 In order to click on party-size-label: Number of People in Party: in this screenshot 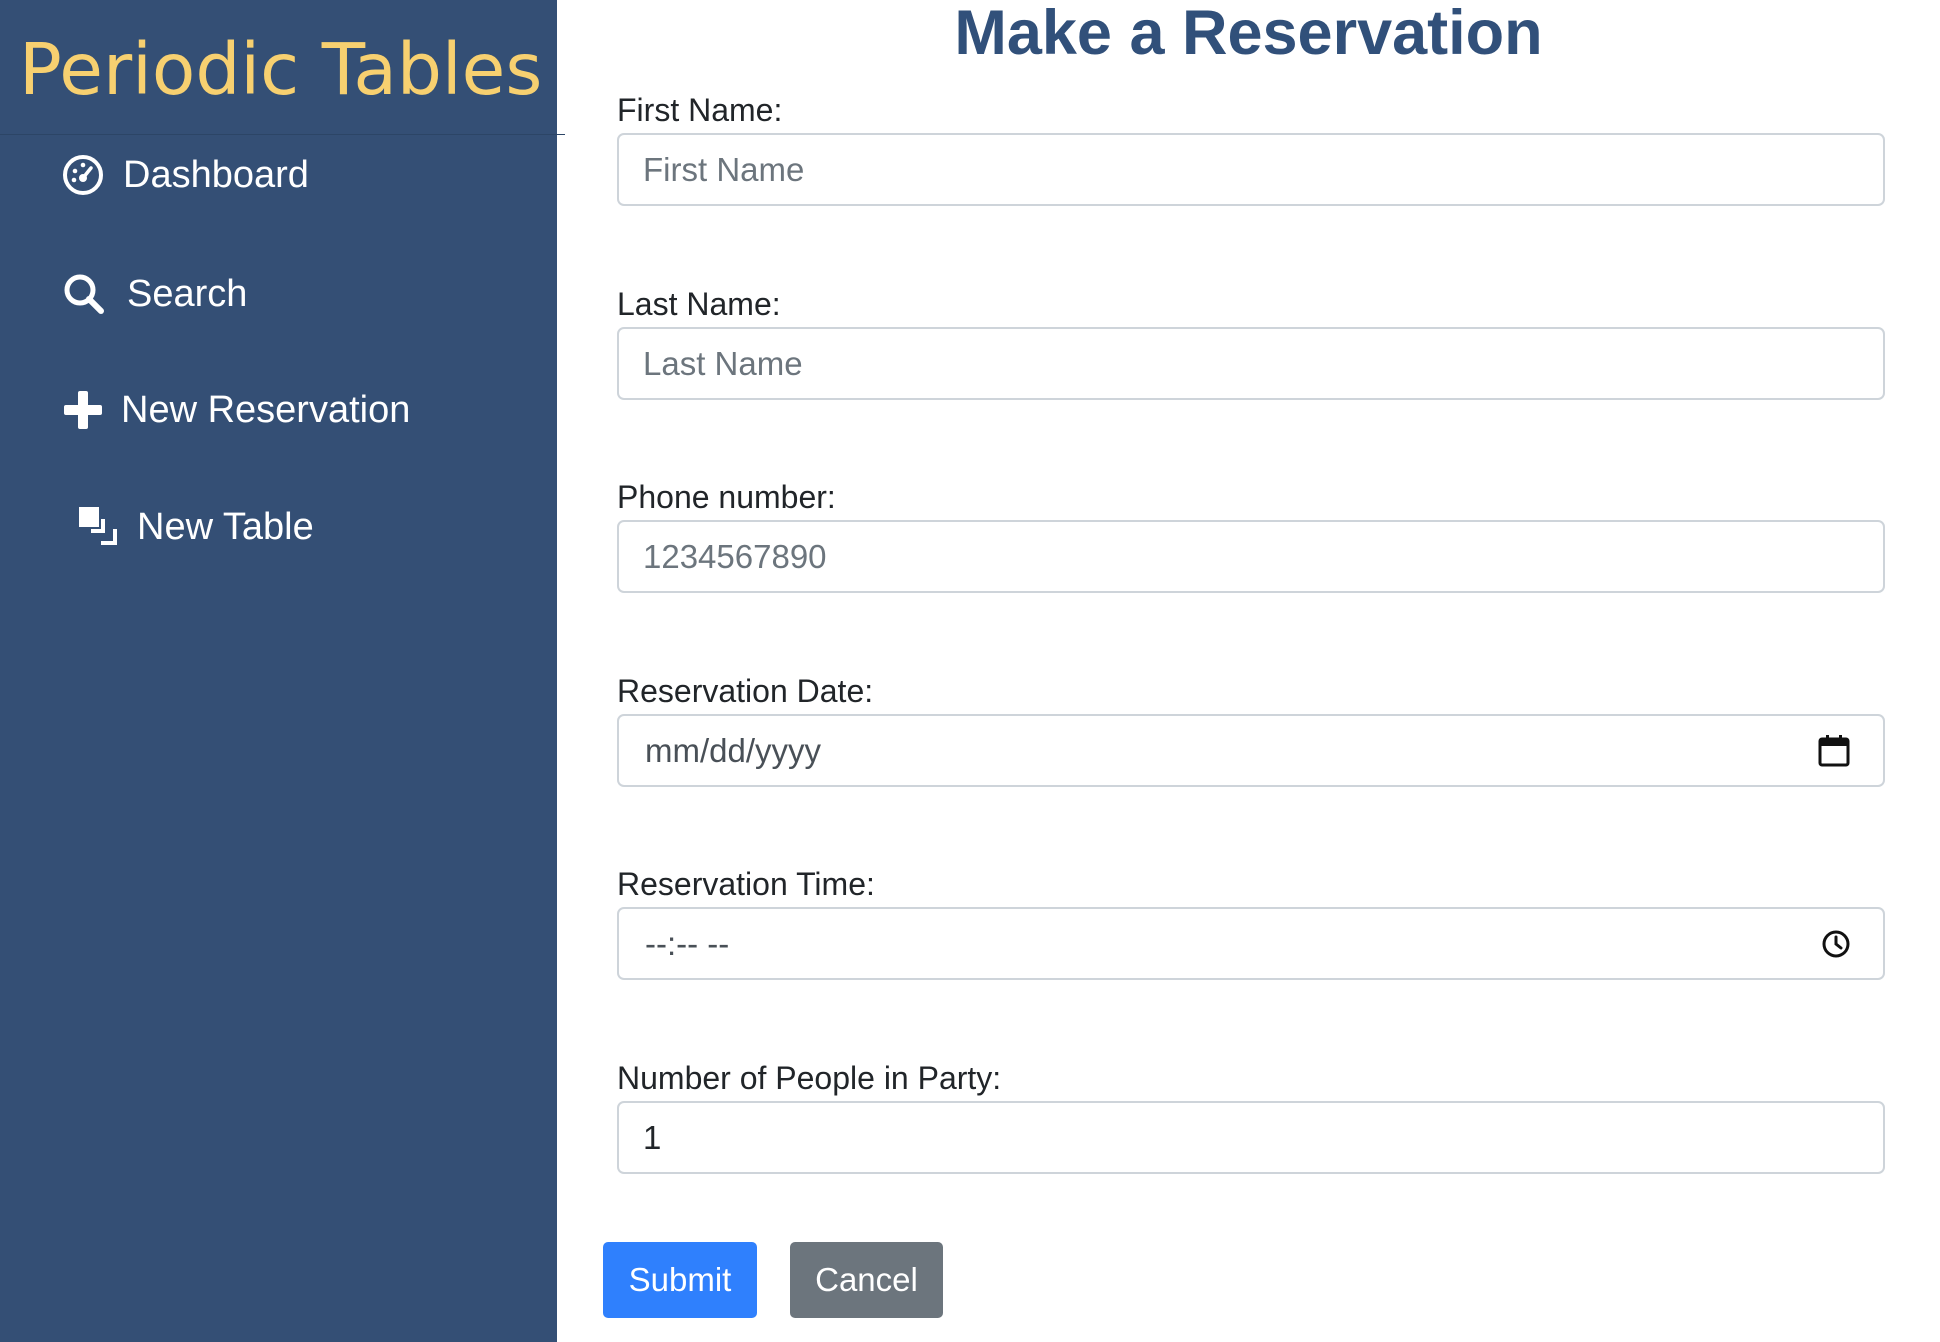, I will do `click(809, 1078)`.